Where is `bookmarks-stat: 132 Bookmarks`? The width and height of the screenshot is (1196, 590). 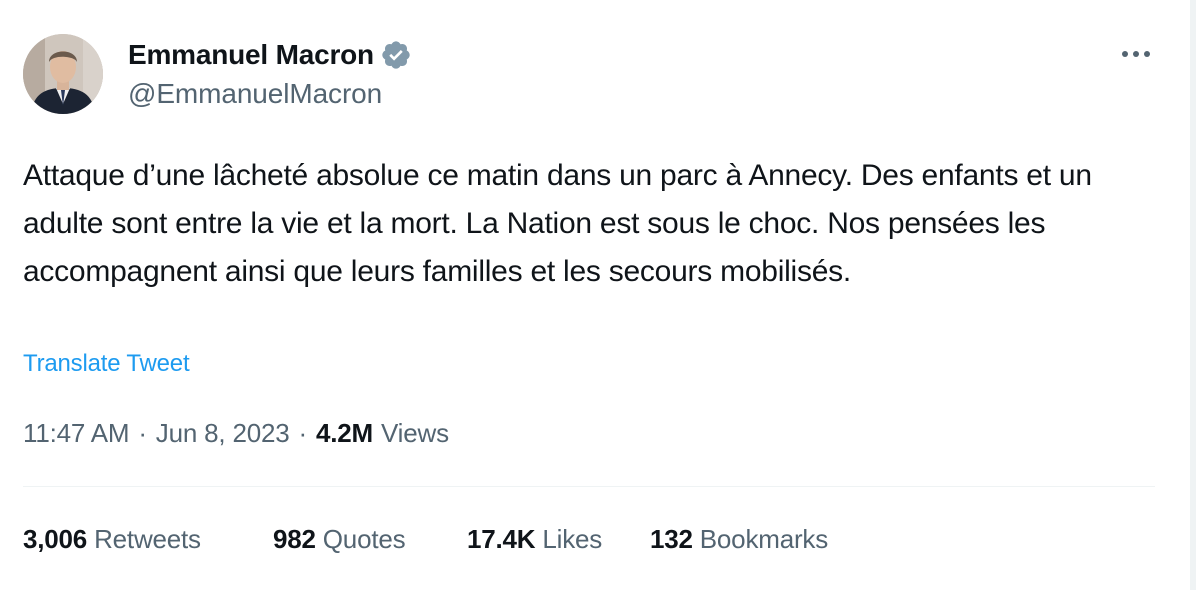 bookmarks-stat: 132 Bookmarks is located at coordinates (739, 539).